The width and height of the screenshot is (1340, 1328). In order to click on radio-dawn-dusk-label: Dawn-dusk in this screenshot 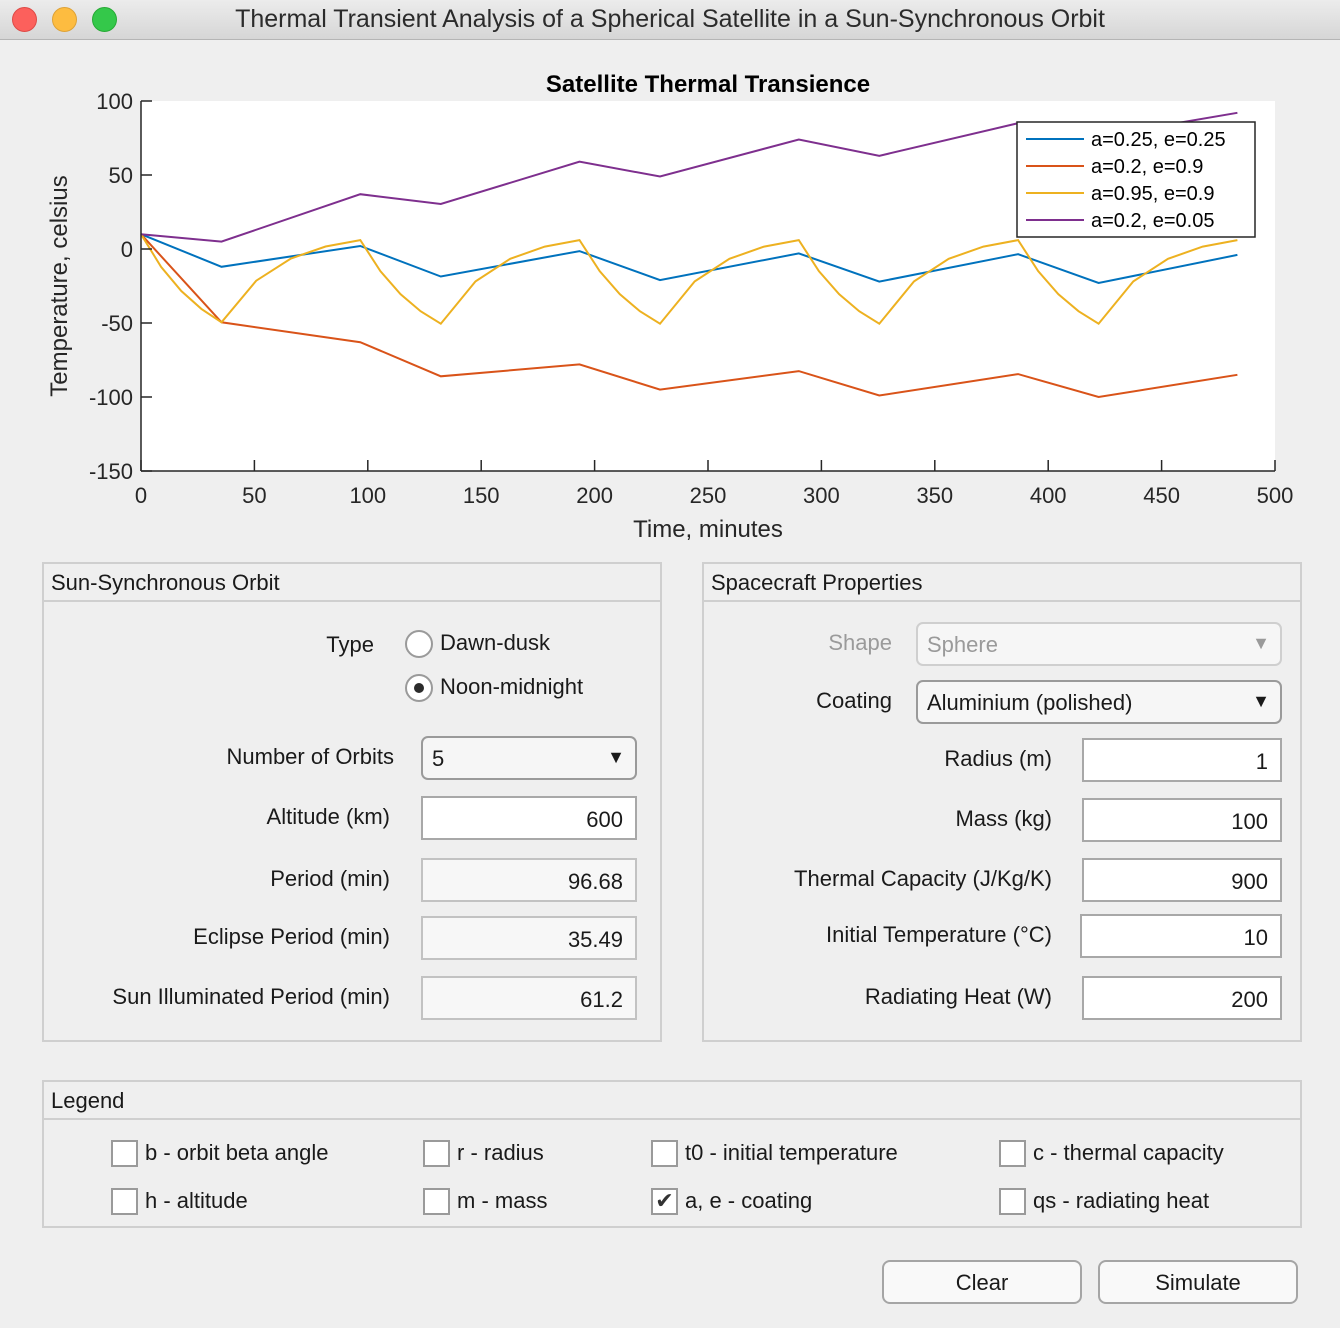, I will do `click(495, 643)`.